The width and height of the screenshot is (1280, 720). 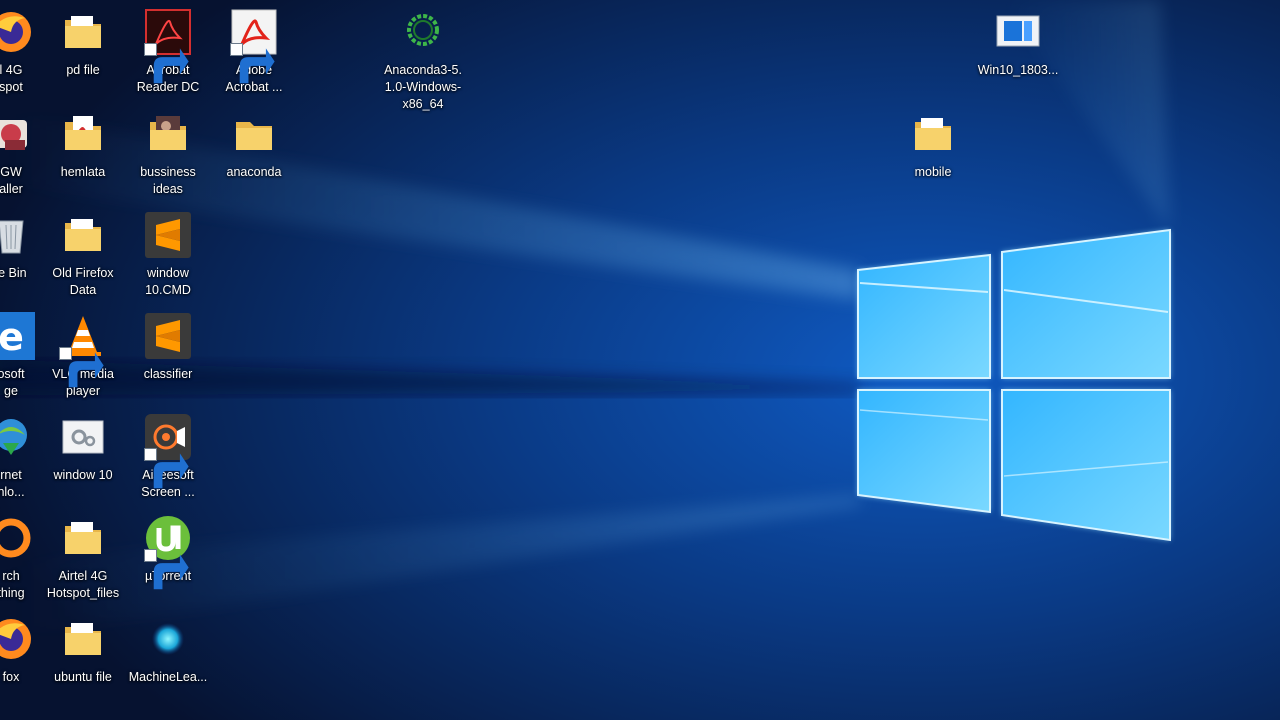 I want to click on adobe-acrobat-icon, so click(x=254, y=46).